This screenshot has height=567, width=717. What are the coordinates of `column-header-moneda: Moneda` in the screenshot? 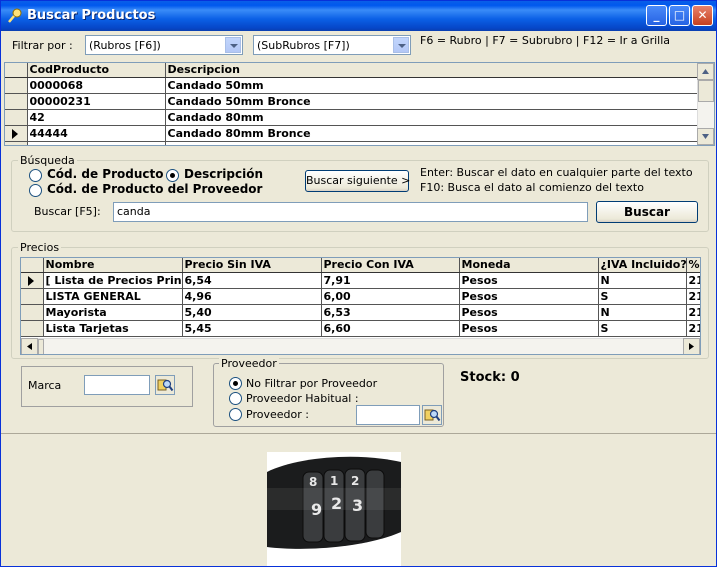 It's located at (529, 265).